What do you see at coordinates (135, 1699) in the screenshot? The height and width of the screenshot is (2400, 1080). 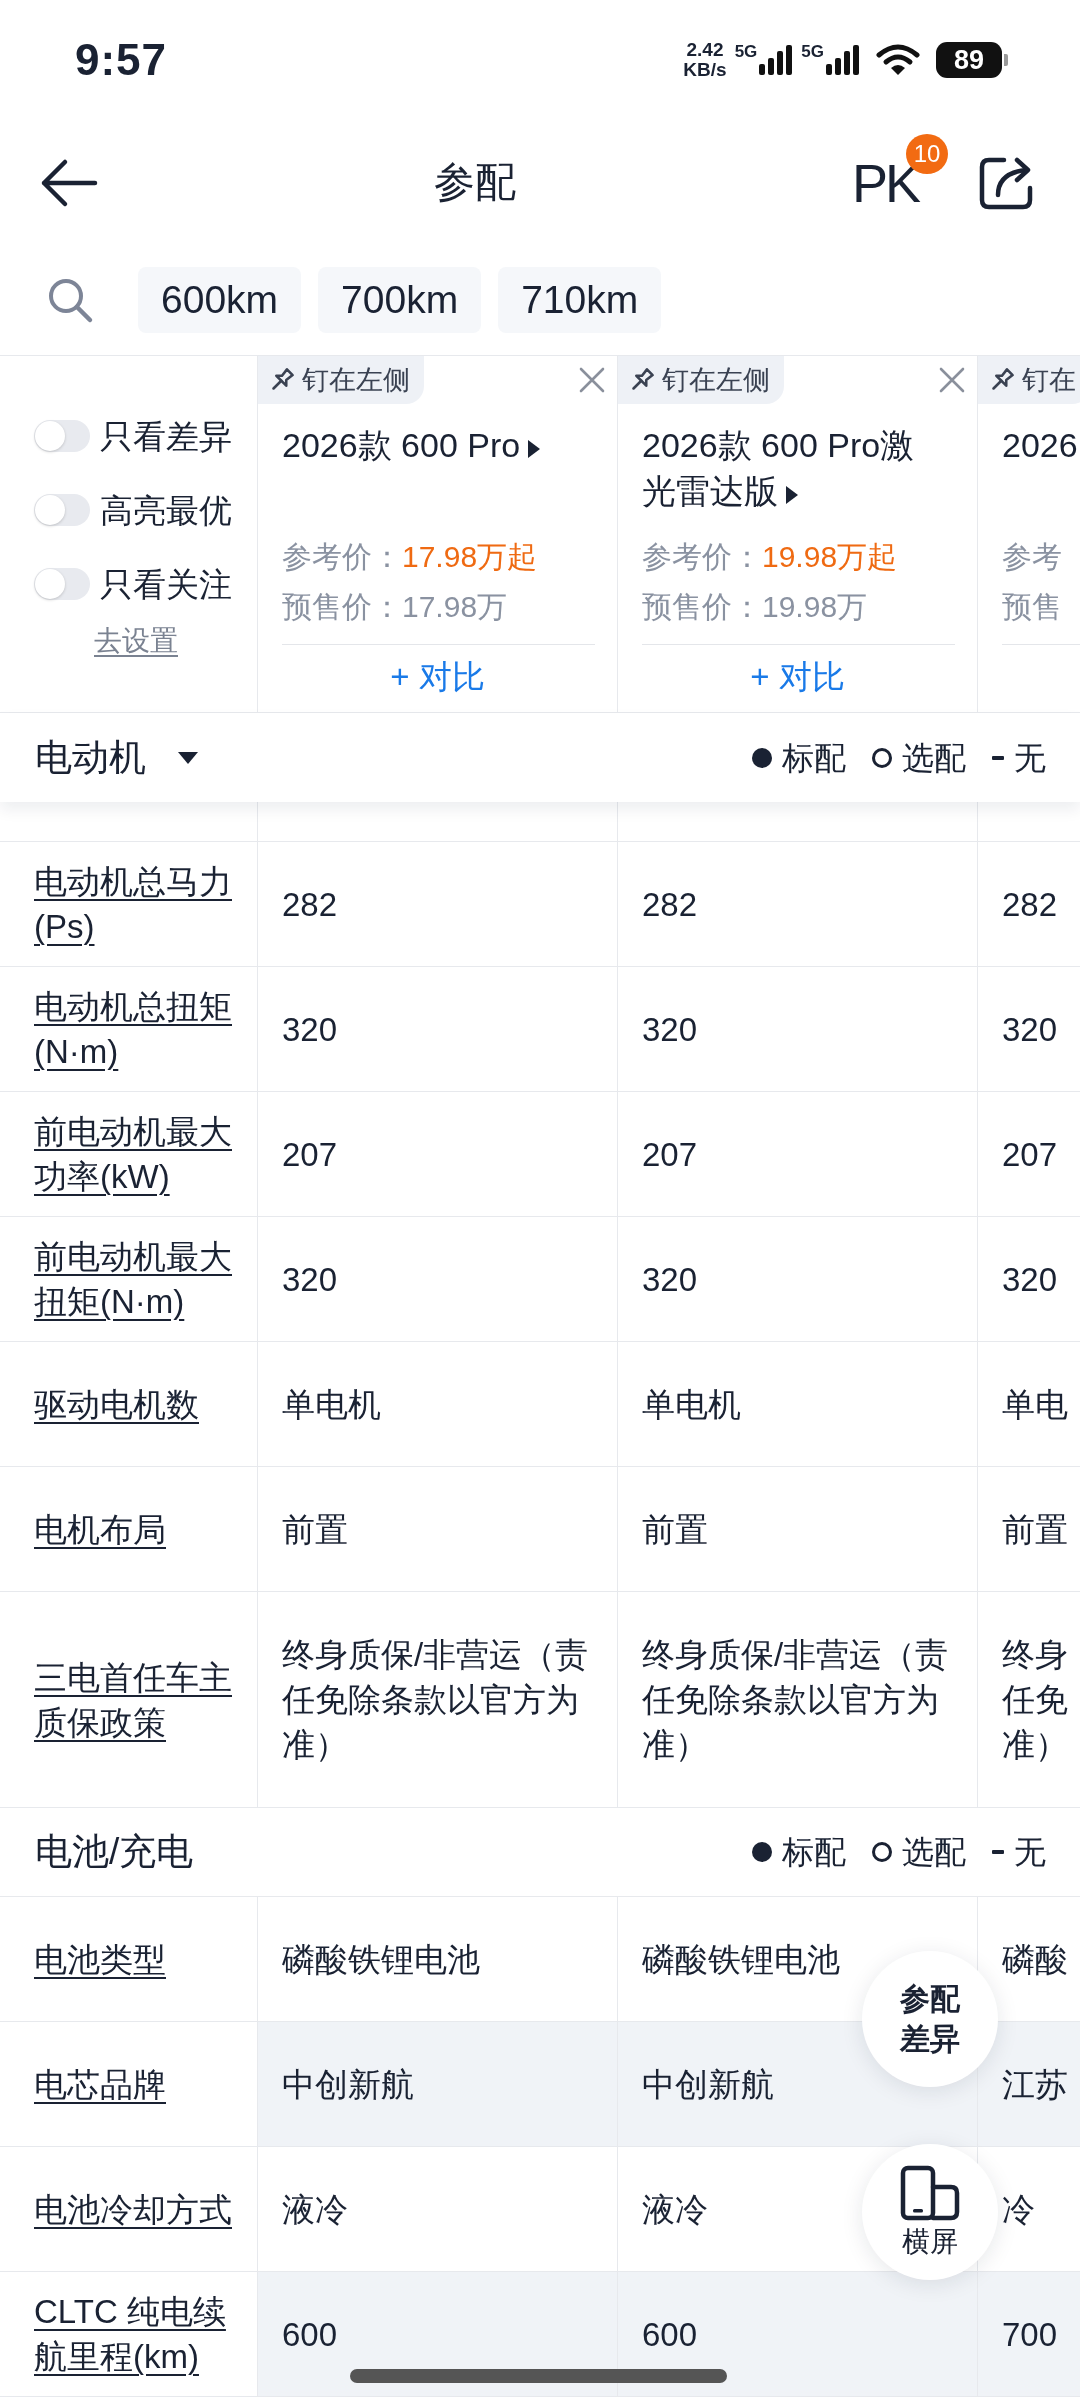 I see `spec-label: 三电首任车主质保政策` at bounding box center [135, 1699].